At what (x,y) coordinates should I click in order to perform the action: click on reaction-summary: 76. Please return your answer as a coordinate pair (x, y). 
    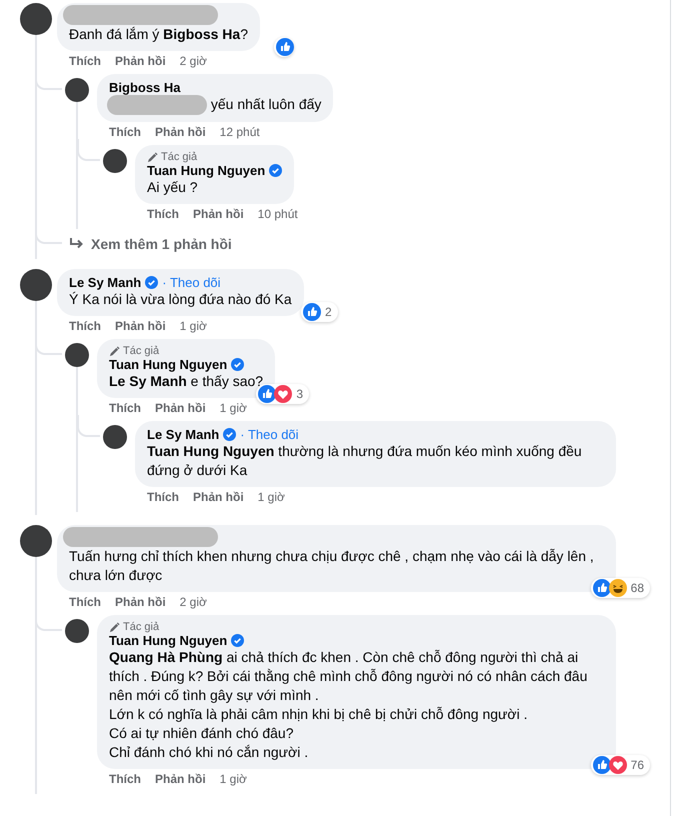
    Looking at the image, I should click on (620, 765).